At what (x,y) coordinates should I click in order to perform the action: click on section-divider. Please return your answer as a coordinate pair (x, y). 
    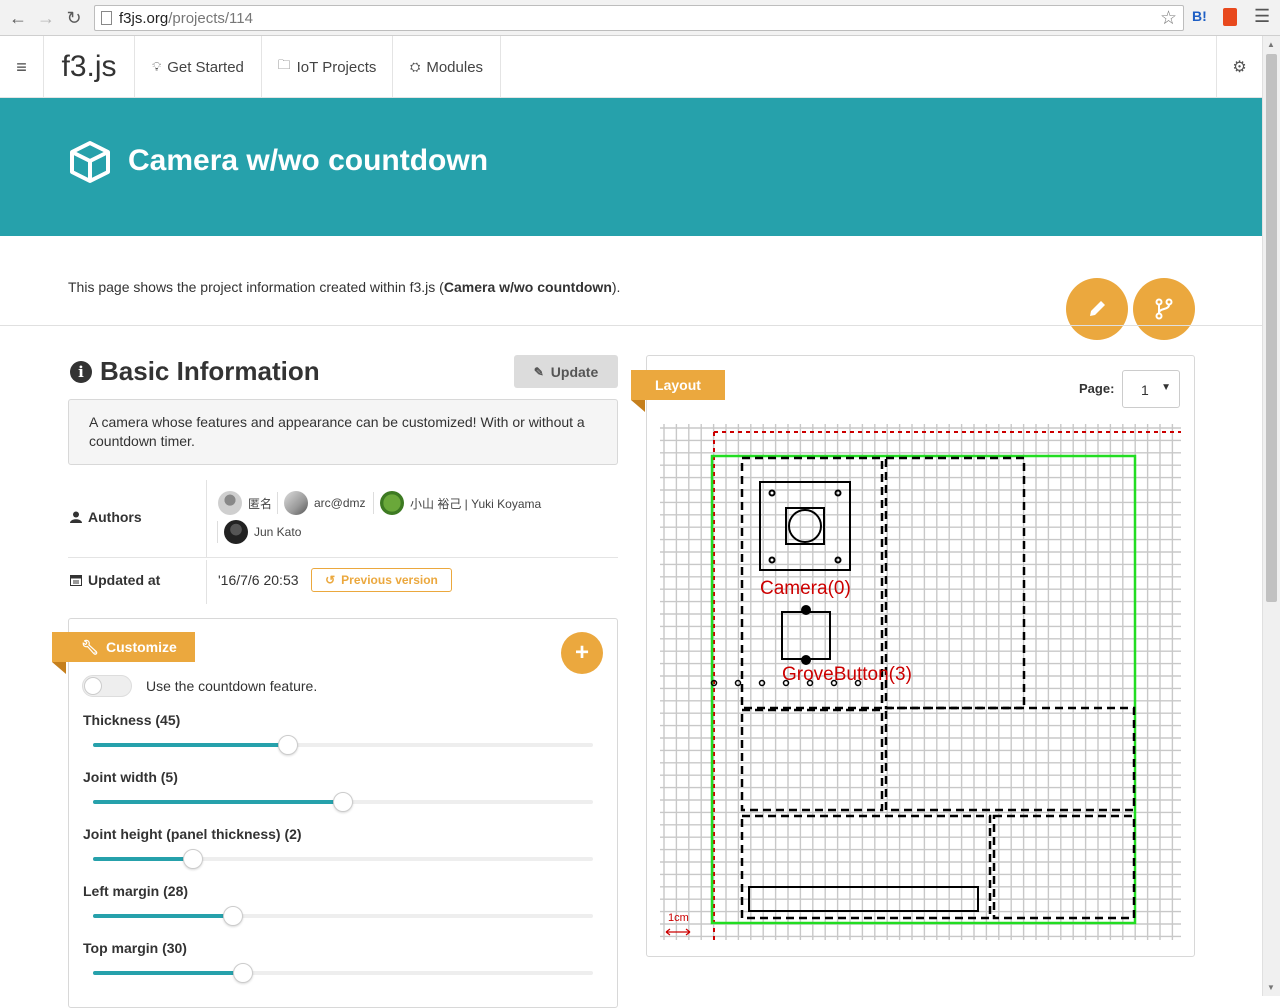
    Looking at the image, I should click on (631, 325).